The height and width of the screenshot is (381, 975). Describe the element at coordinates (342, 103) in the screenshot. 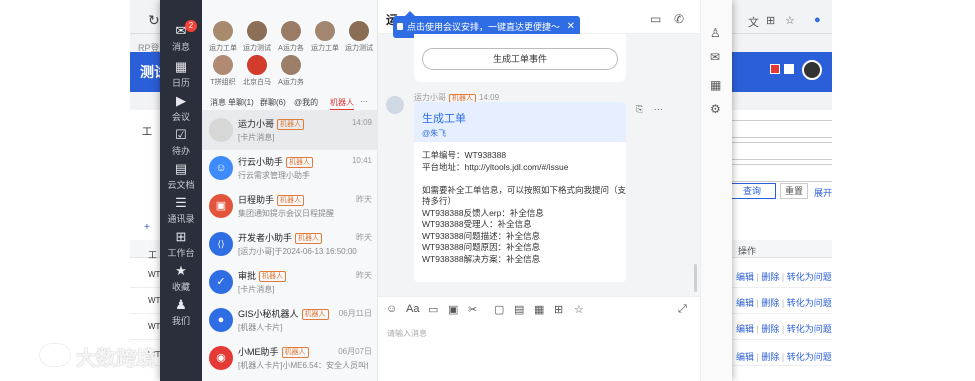

I see `tab-bots: 机器人` at that location.